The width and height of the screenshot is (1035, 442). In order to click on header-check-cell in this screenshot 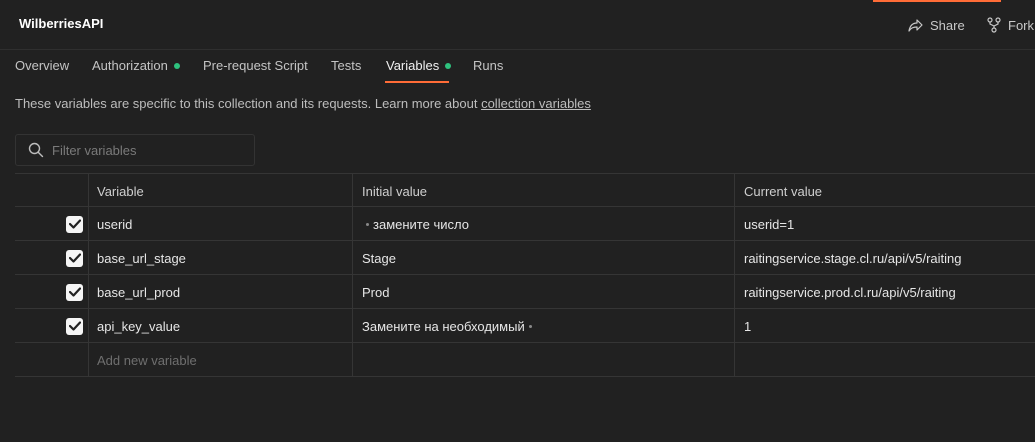, I will do `click(51, 191)`.